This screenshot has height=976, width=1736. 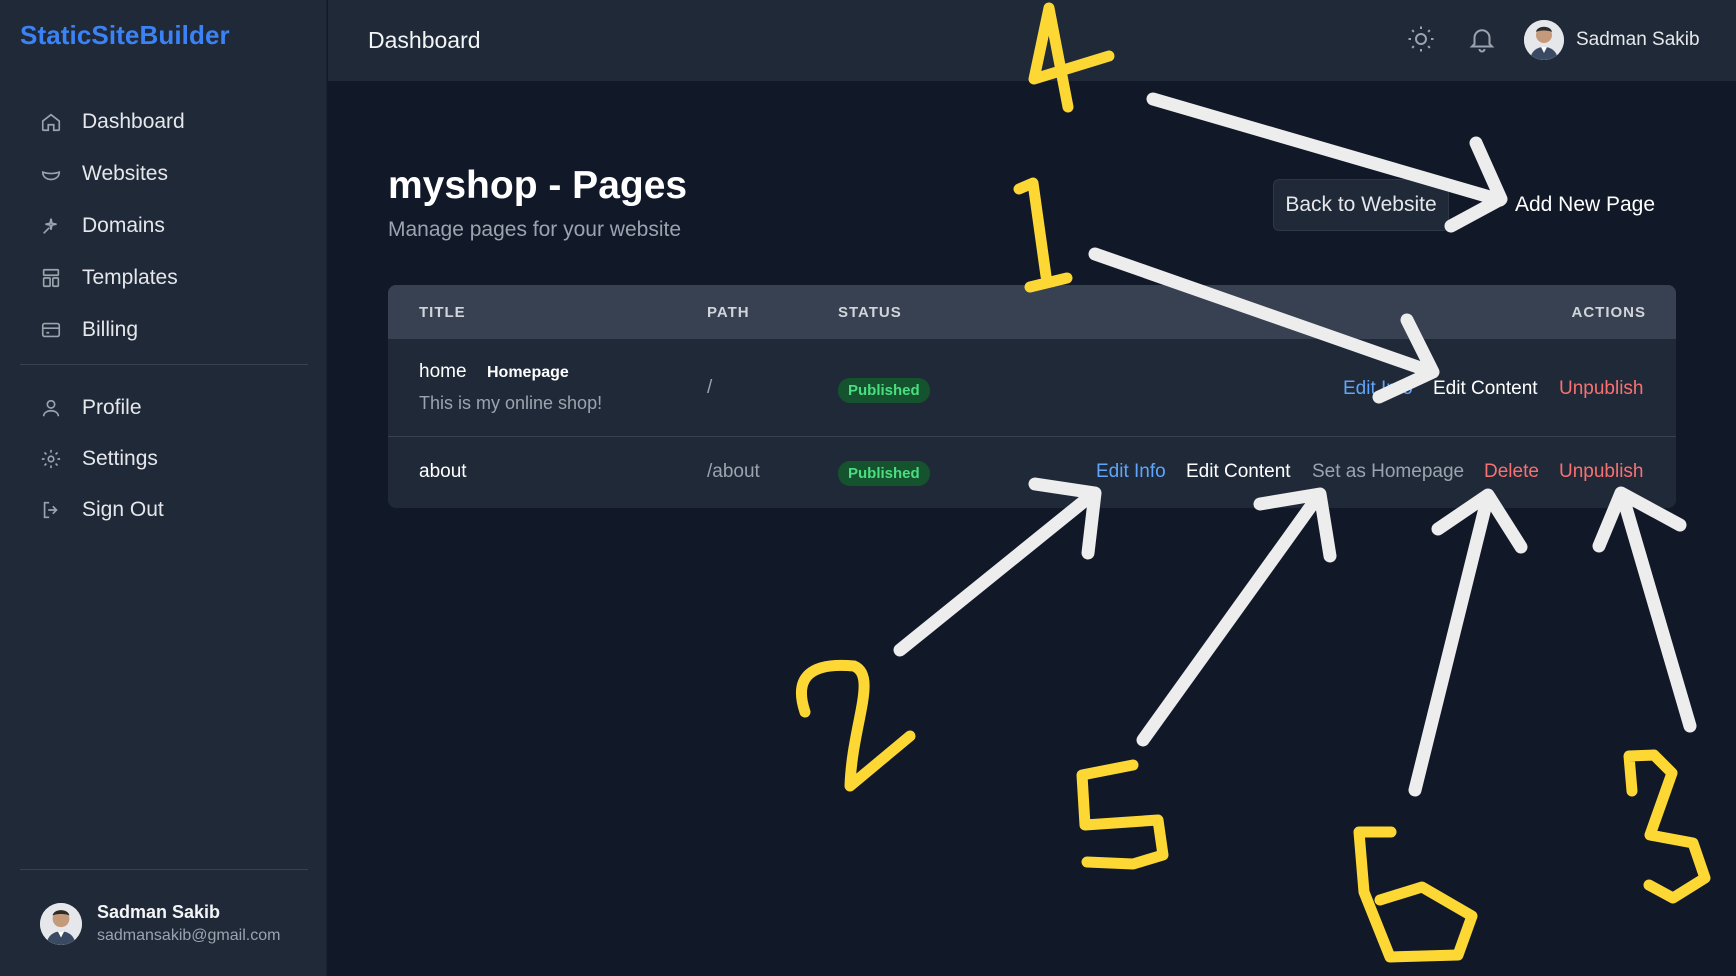 I want to click on user-icon, so click(x=51, y=407).